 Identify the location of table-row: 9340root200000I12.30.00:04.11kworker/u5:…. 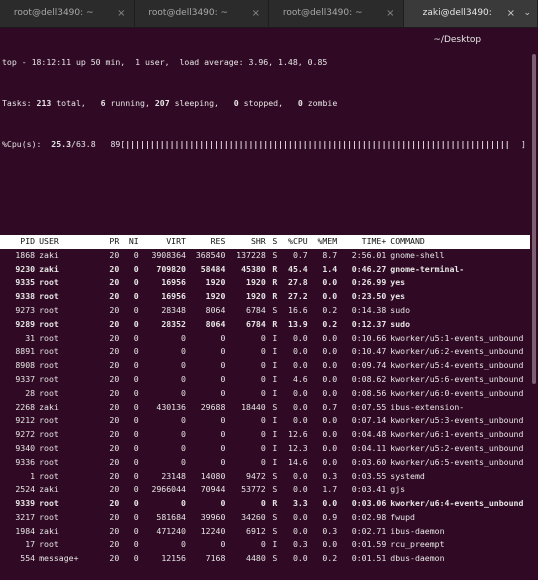
(265, 449).